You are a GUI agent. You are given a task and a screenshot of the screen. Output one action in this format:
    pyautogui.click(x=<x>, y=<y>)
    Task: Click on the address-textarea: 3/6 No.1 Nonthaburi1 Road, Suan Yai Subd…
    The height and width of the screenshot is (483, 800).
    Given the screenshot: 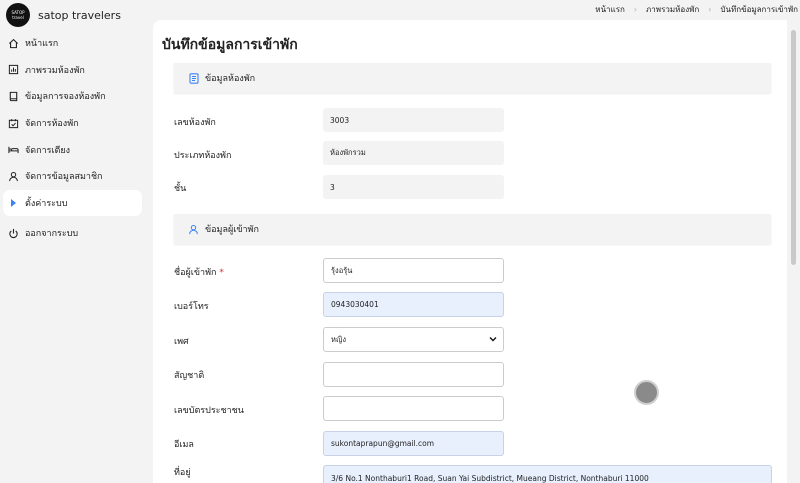 What is the action you would take?
    pyautogui.click(x=547, y=474)
    